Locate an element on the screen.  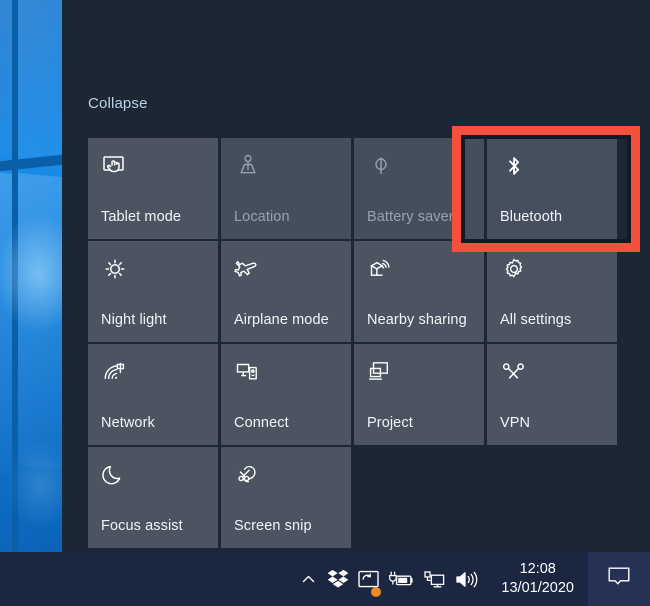
action-center-button is located at coordinates (619, 579).